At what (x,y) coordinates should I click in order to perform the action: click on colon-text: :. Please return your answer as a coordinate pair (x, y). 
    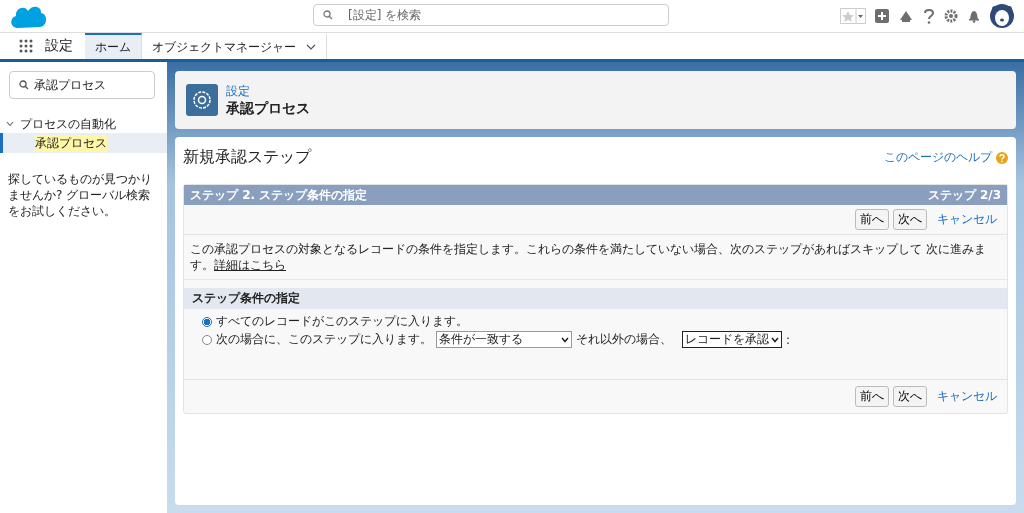
    Looking at the image, I should click on (788, 339).